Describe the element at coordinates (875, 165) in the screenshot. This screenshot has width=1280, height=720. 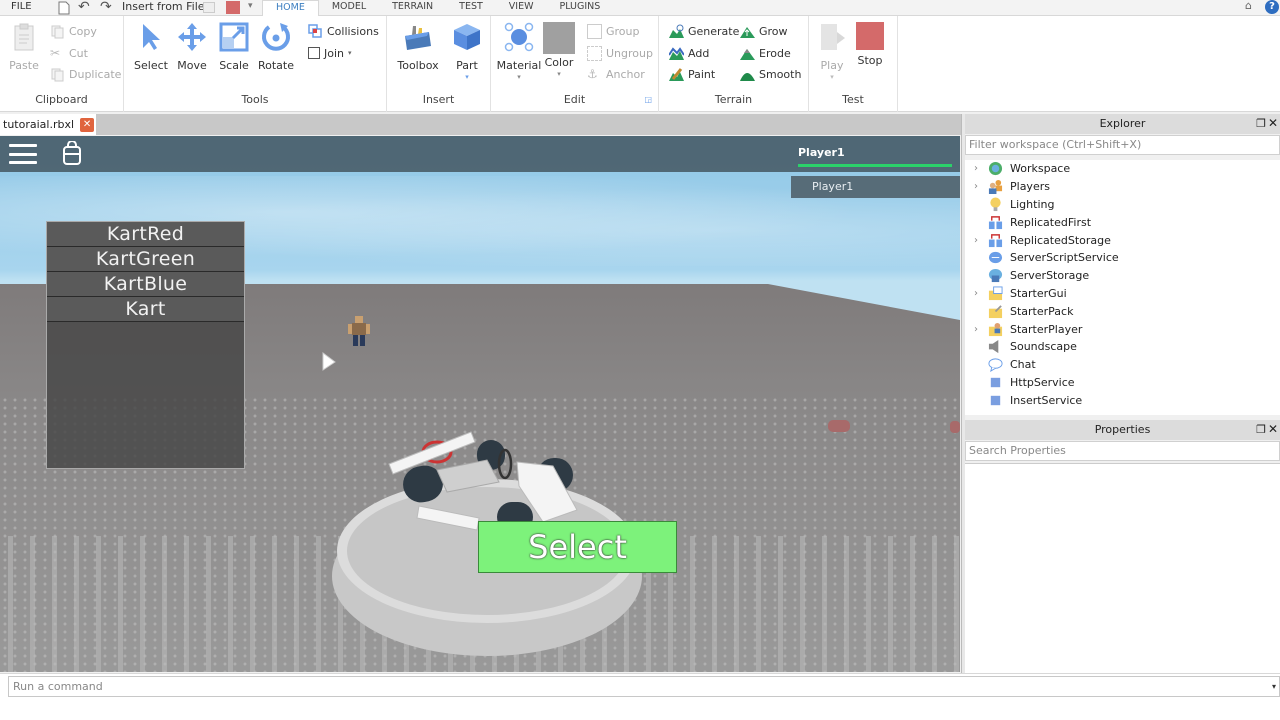
I see `health-bar` at that location.